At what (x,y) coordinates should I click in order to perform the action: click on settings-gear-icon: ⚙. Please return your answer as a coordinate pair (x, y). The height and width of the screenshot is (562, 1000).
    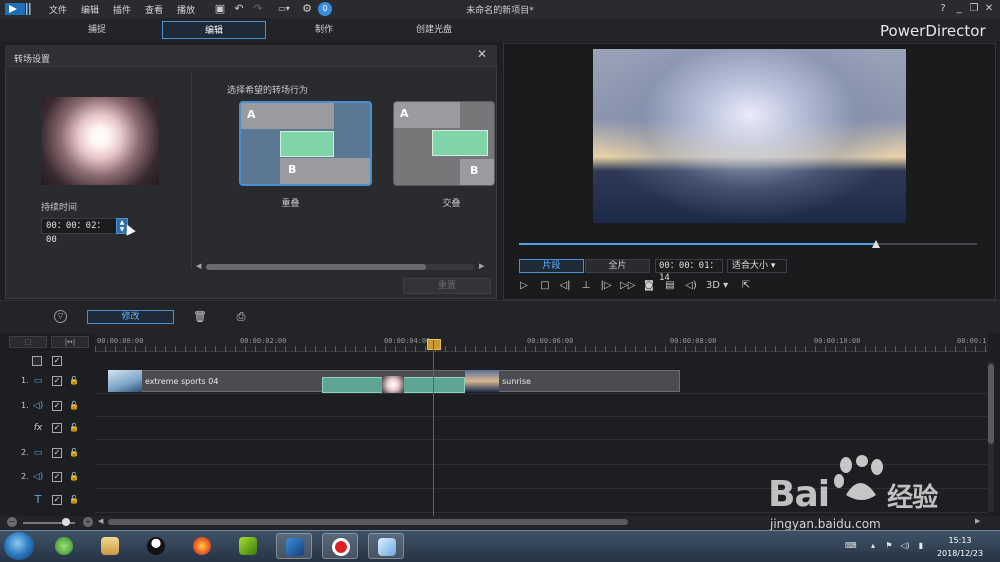
    Looking at the image, I should click on (307, 9).